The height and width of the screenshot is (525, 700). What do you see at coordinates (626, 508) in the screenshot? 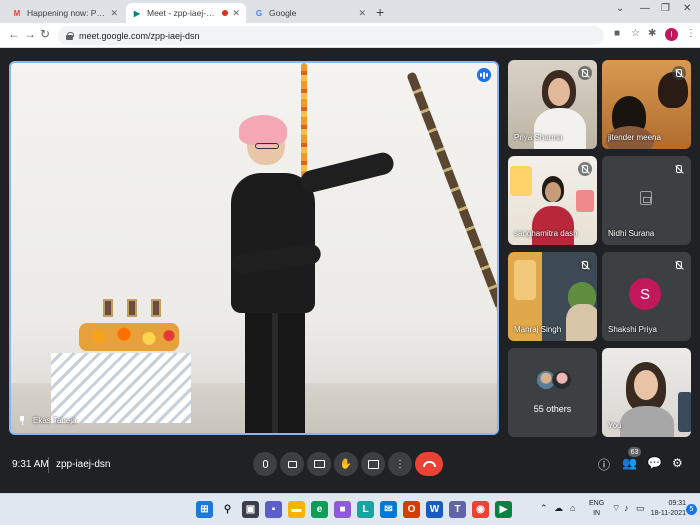
I see `volume-icon: ♪` at bounding box center [626, 508].